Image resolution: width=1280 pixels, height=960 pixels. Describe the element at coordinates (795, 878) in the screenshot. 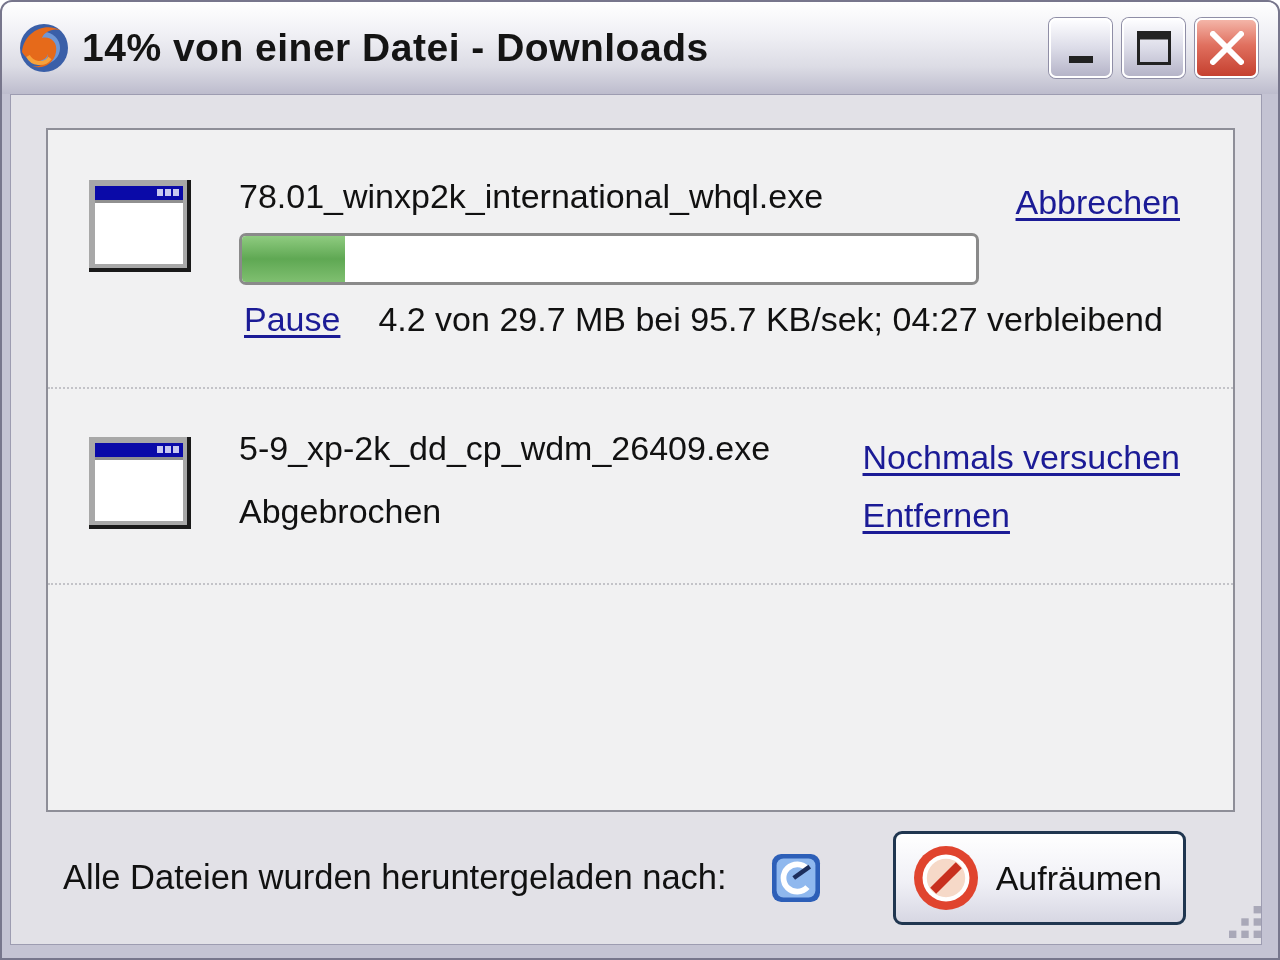

I see `folder-shortcut-icon` at that location.